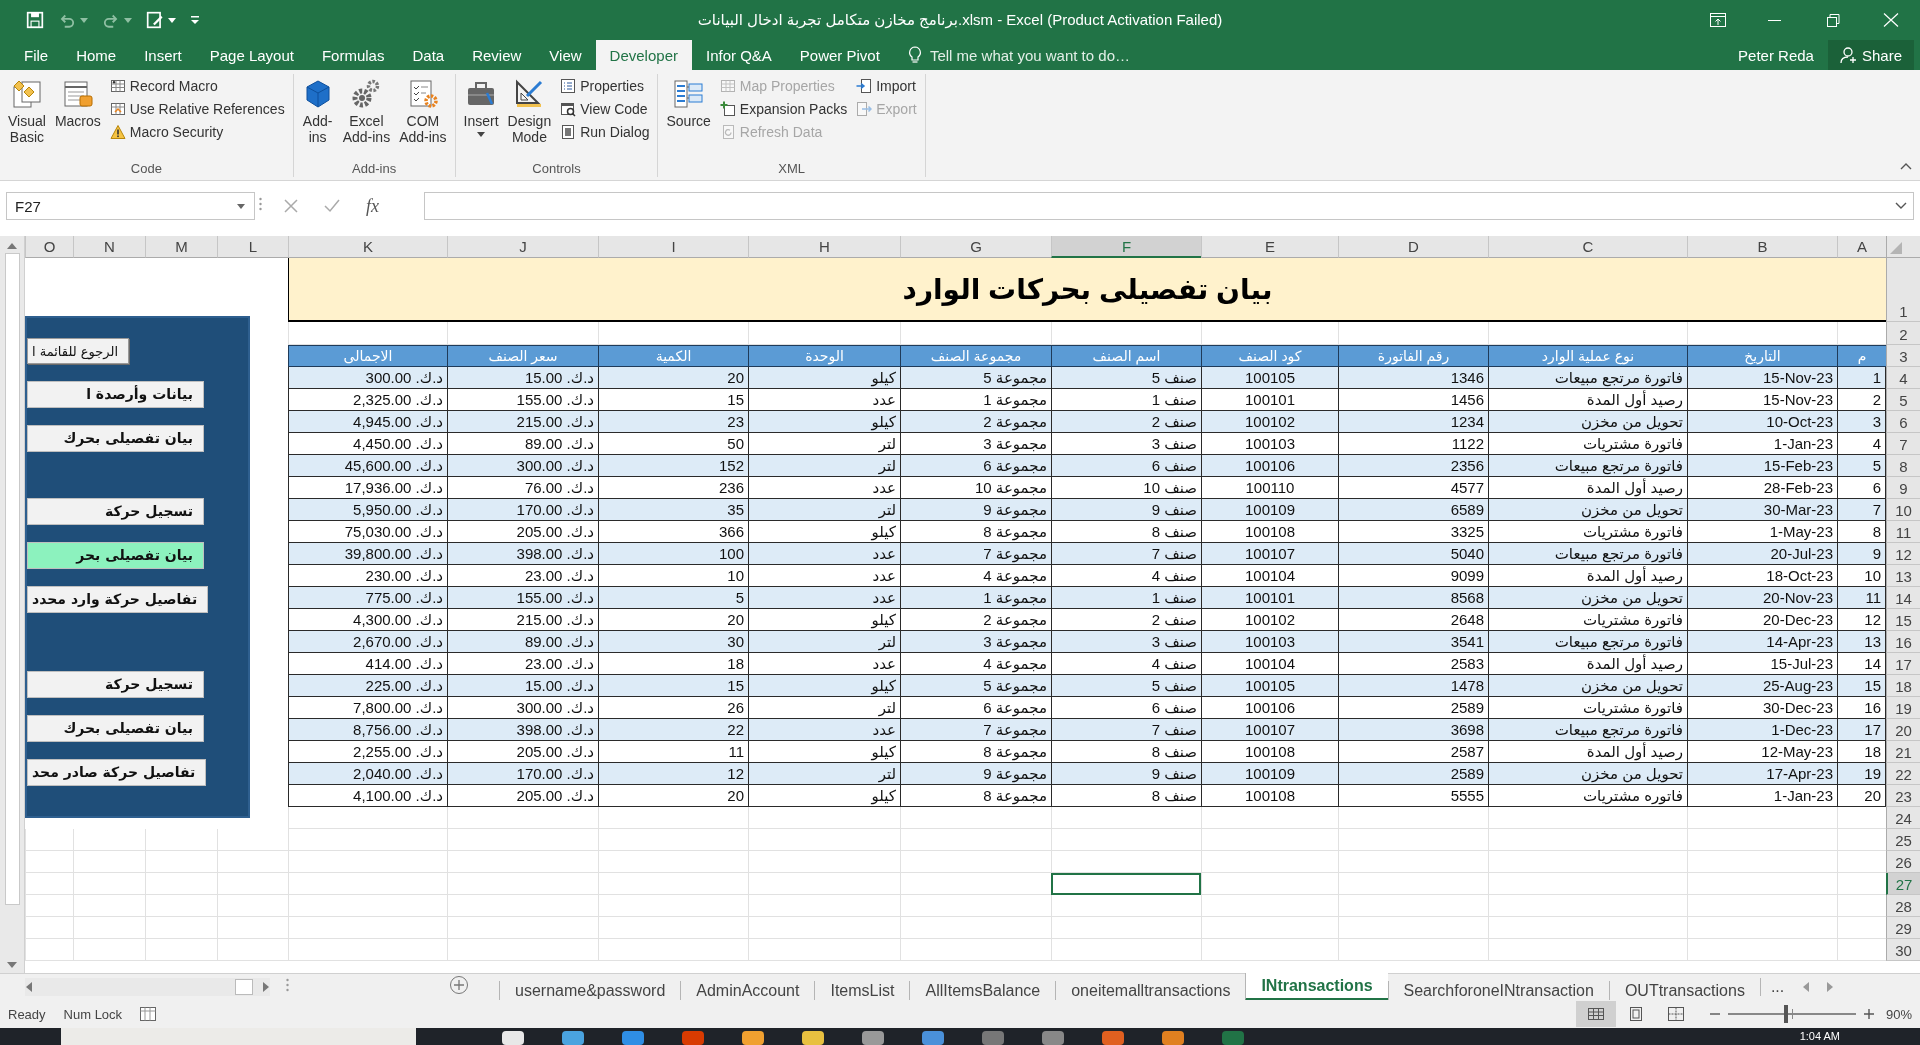 The height and width of the screenshot is (1045, 1920). Describe the element at coordinates (1903, 818) in the screenshot. I see `row-header: 24` at that location.